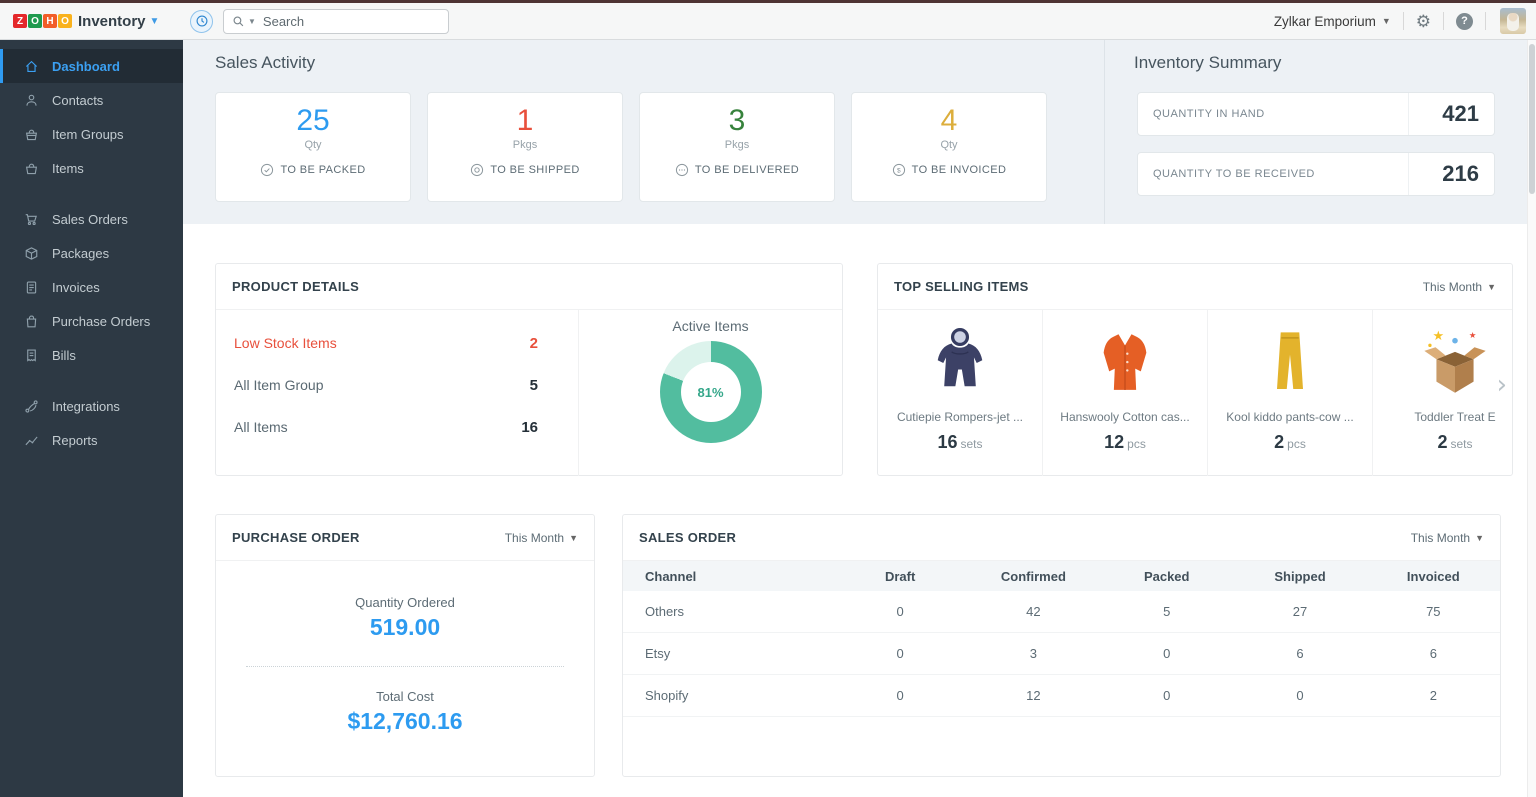  I want to click on all-items-value: 16, so click(529, 427).